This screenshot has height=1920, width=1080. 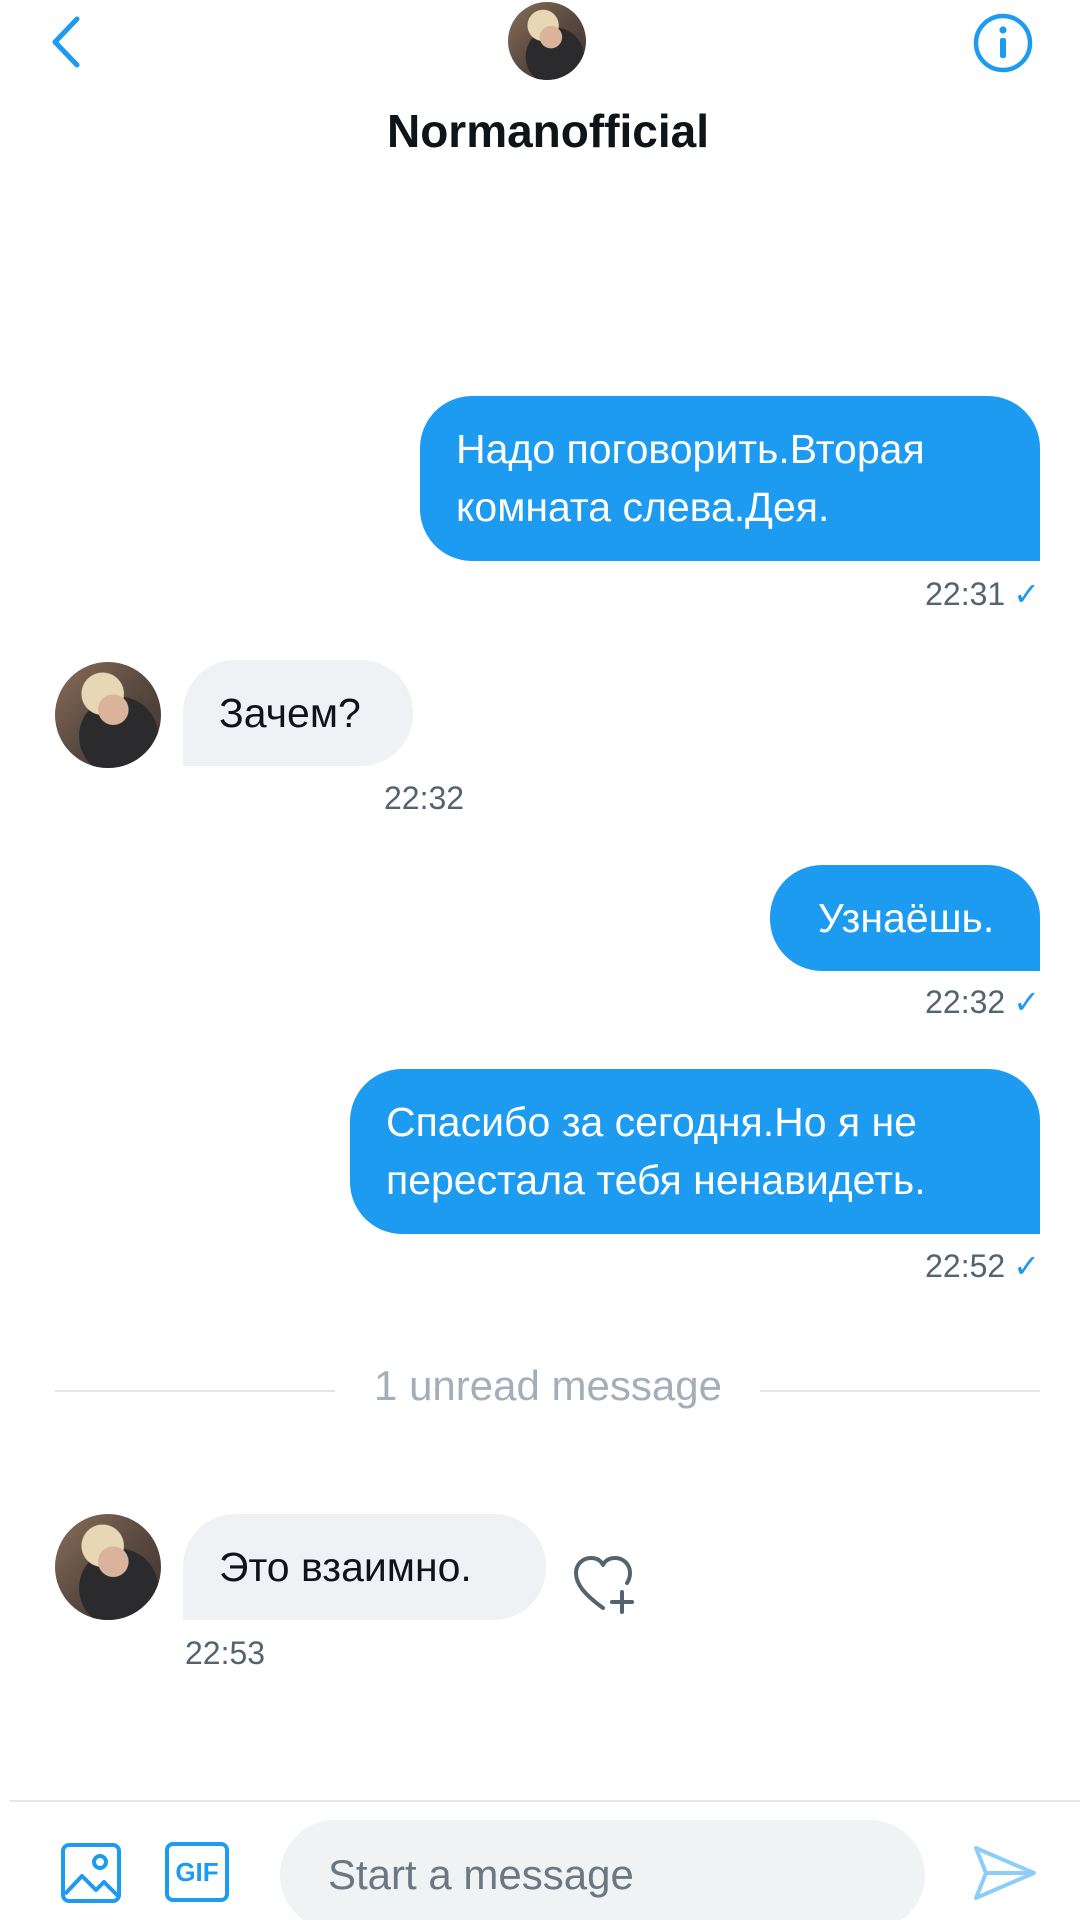 I want to click on message-bubble-incoming: Это взаимно., so click(x=364, y=1567).